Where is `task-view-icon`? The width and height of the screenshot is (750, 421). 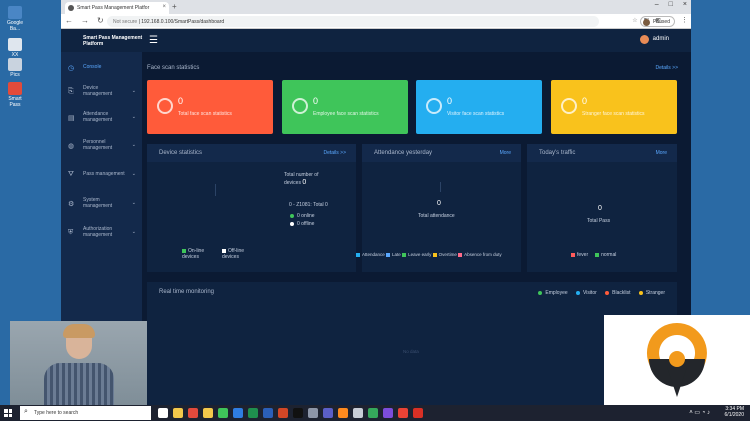
task-view-icon is located at coordinates (163, 413).